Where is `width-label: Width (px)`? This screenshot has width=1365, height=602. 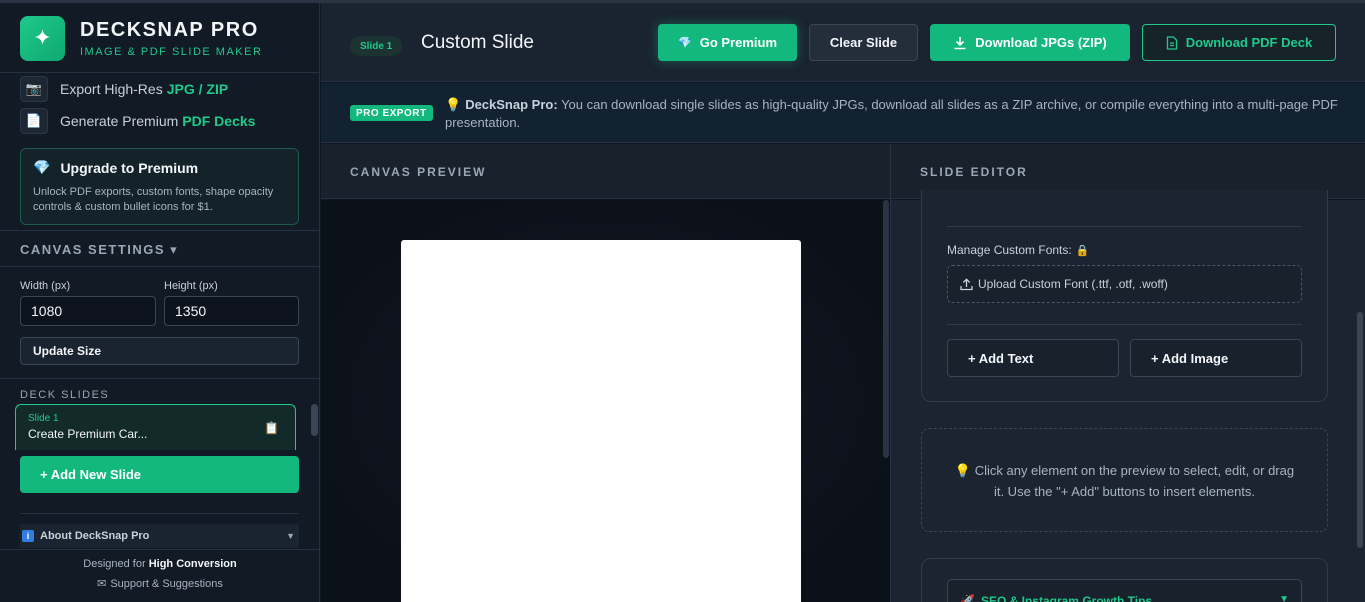
width-label: Width (px) is located at coordinates (45, 286).